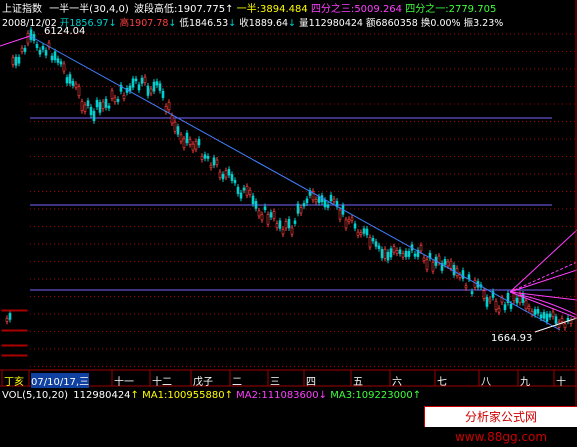 The image size is (577, 447). I want to click on ma3-label: MA3:, so click(343, 395).